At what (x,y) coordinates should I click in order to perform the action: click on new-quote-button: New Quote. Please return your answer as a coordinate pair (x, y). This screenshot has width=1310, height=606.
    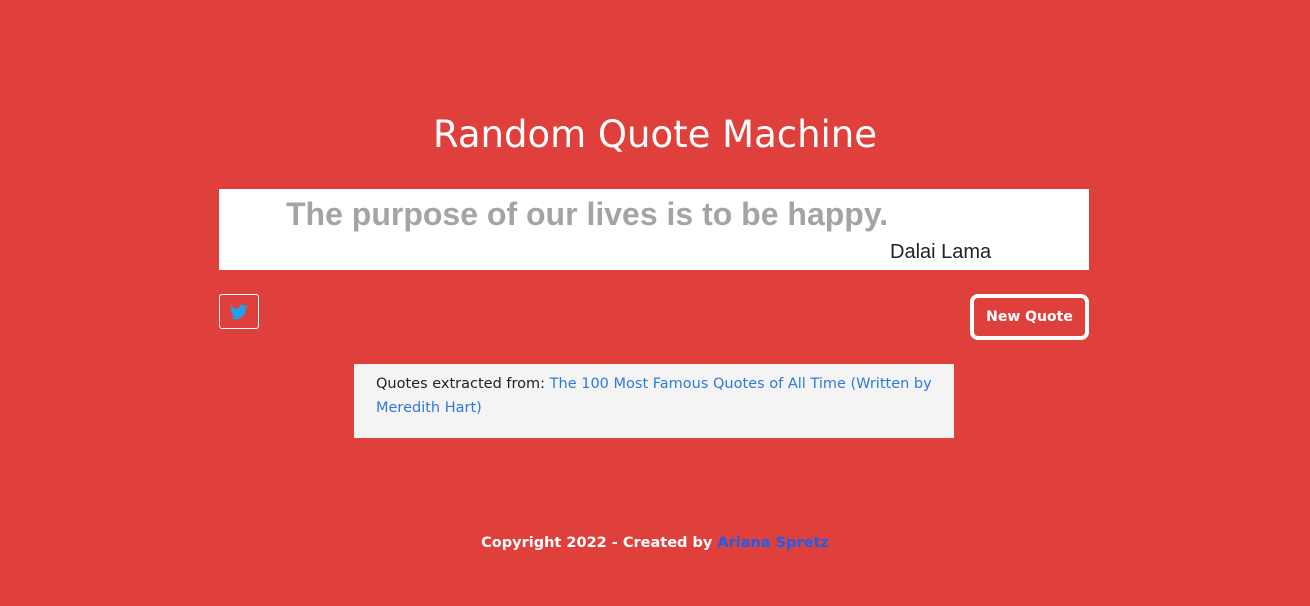
    Looking at the image, I should click on (1029, 317).